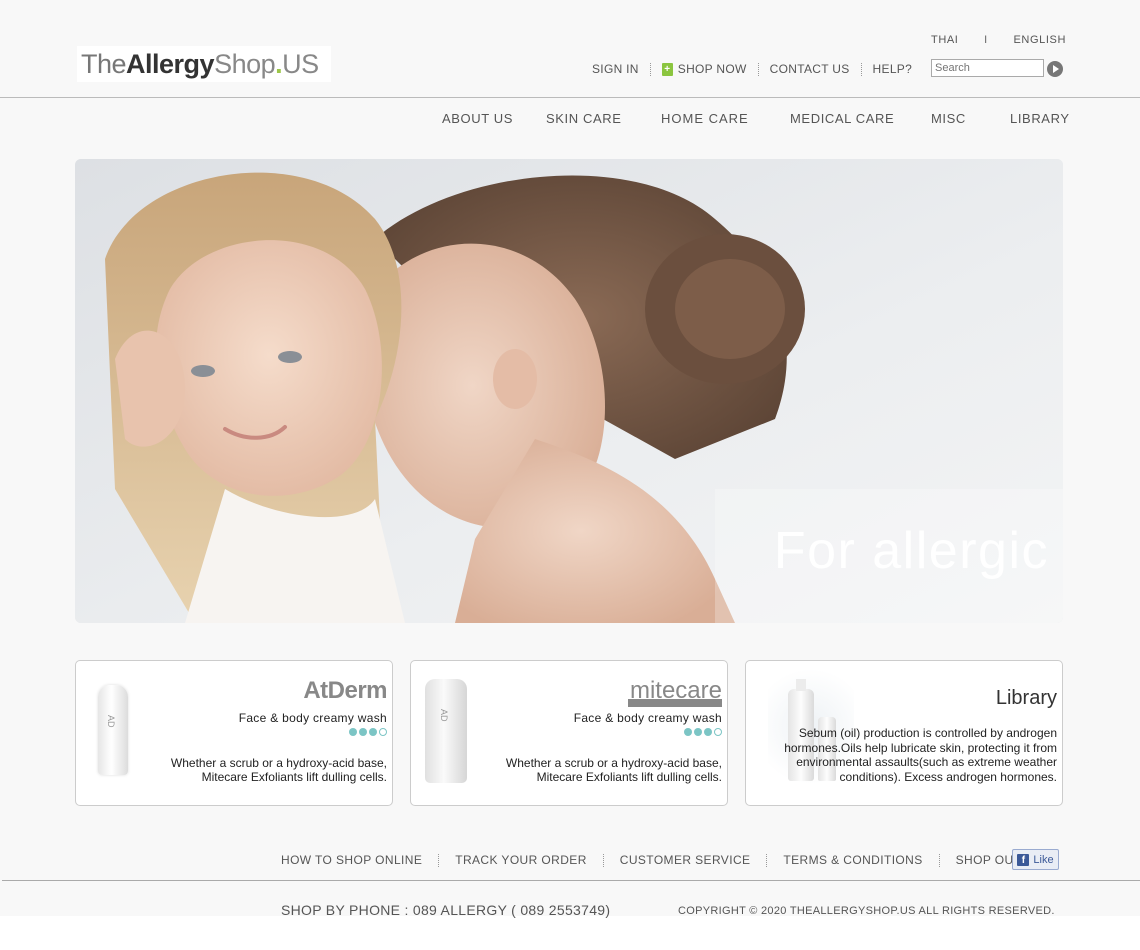 This screenshot has width=1140, height=950. I want to click on logo-text: The, so click(104, 63).